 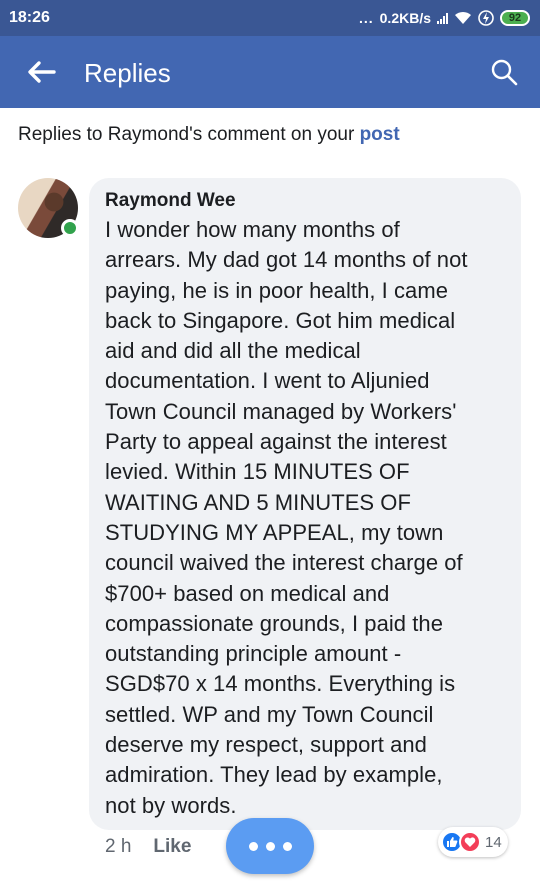 I want to click on back-arrow-icon, so click(x=41, y=72).